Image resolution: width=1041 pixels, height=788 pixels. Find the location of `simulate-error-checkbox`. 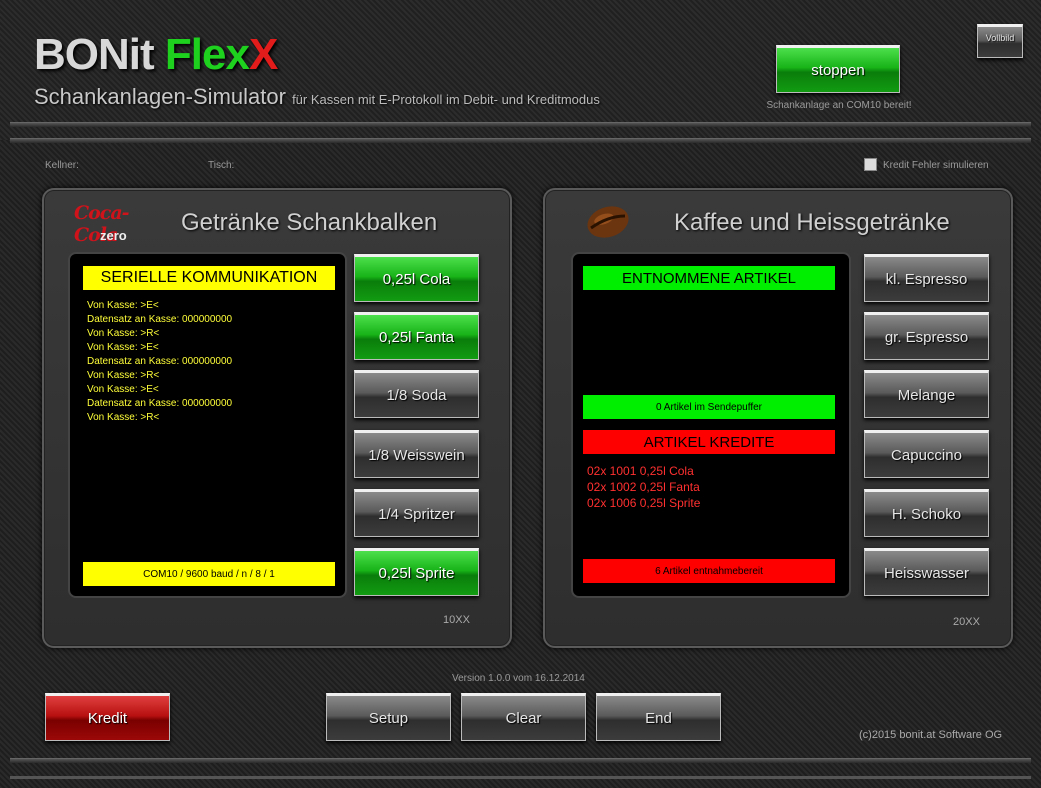

simulate-error-checkbox is located at coordinates (870, 164).